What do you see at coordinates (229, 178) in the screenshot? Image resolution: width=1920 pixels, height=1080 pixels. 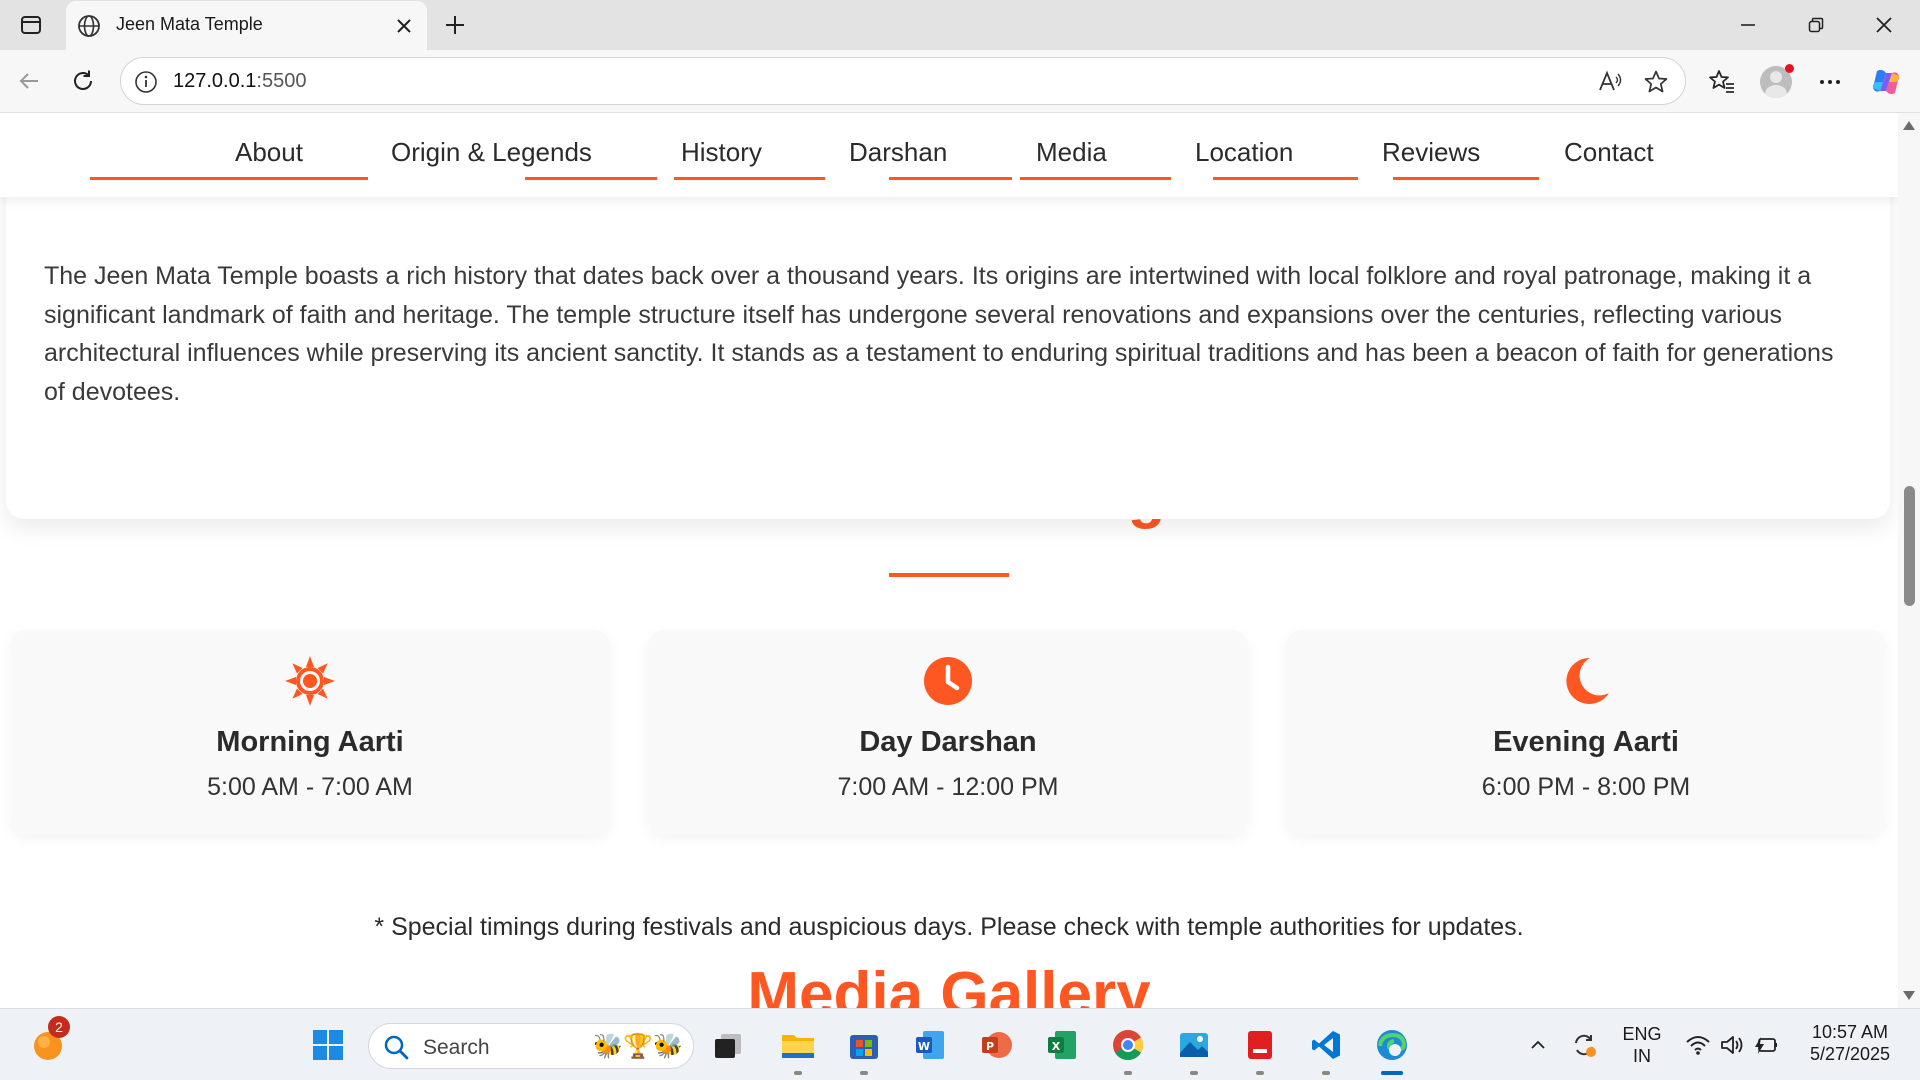 I see `nav-underline-about` at bounding box center [229, 178].